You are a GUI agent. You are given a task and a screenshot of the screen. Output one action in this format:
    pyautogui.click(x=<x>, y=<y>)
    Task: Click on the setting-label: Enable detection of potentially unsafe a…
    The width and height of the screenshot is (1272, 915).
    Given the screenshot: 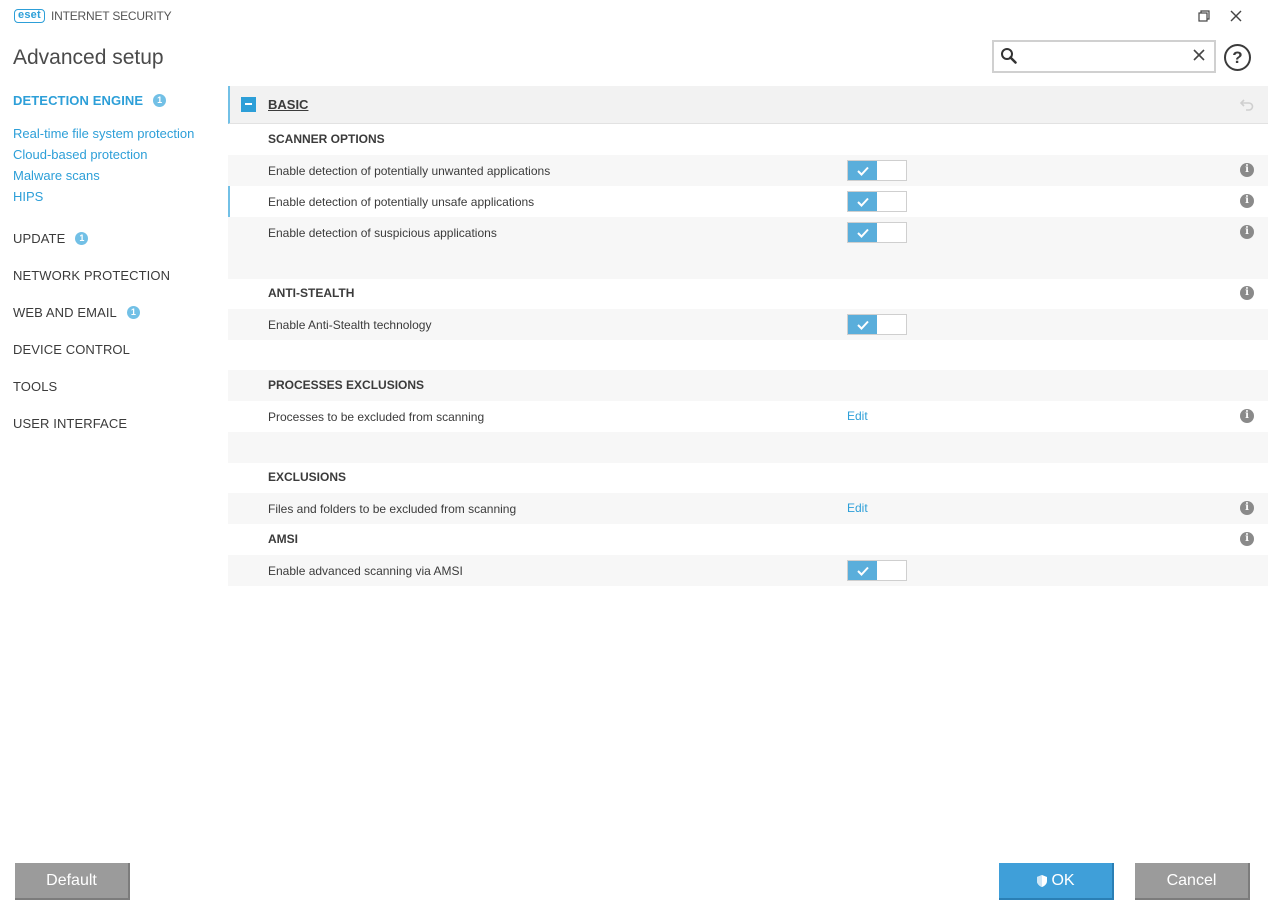 What is the action you would take?
    pyautogui.click(x=401, y=202)
    